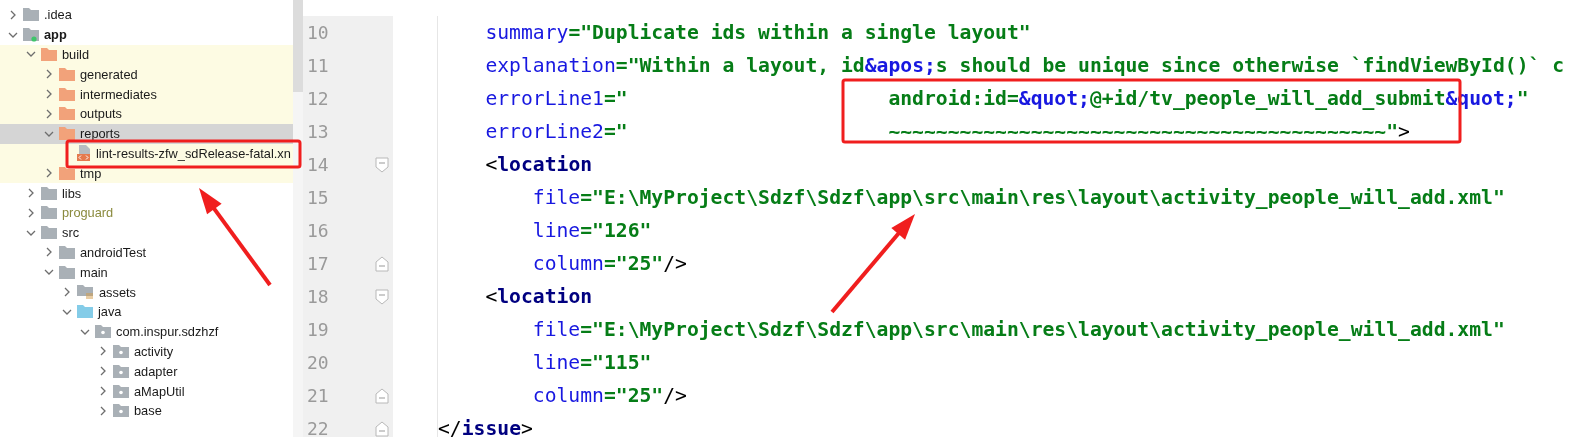  I want to click on tree-item: aMapUtil, so click(146, 391).